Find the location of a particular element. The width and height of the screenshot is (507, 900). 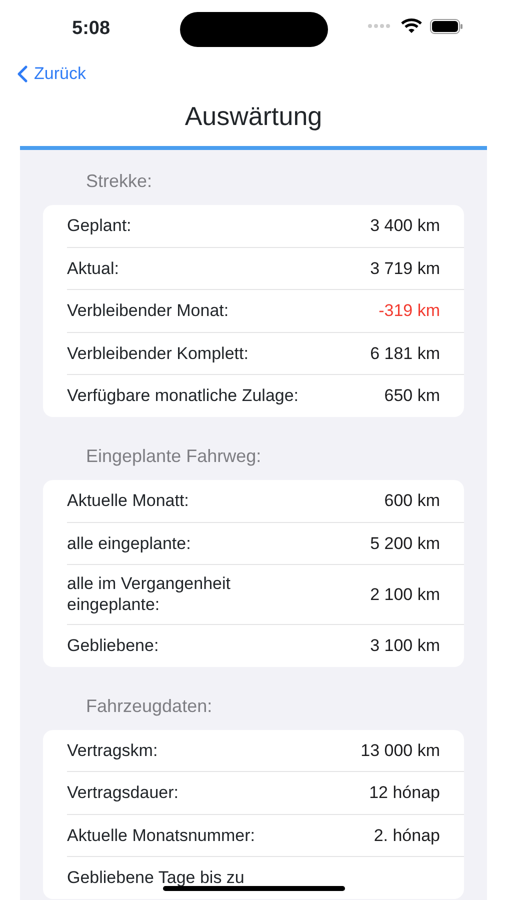

row-value: 13 000 km is located at coordinates (400, 751).